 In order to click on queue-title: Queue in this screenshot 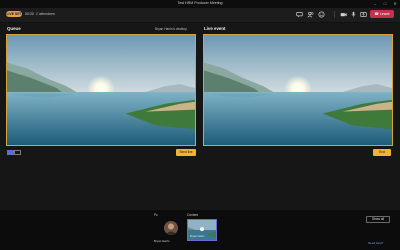, I will do `click(14, 28)`.